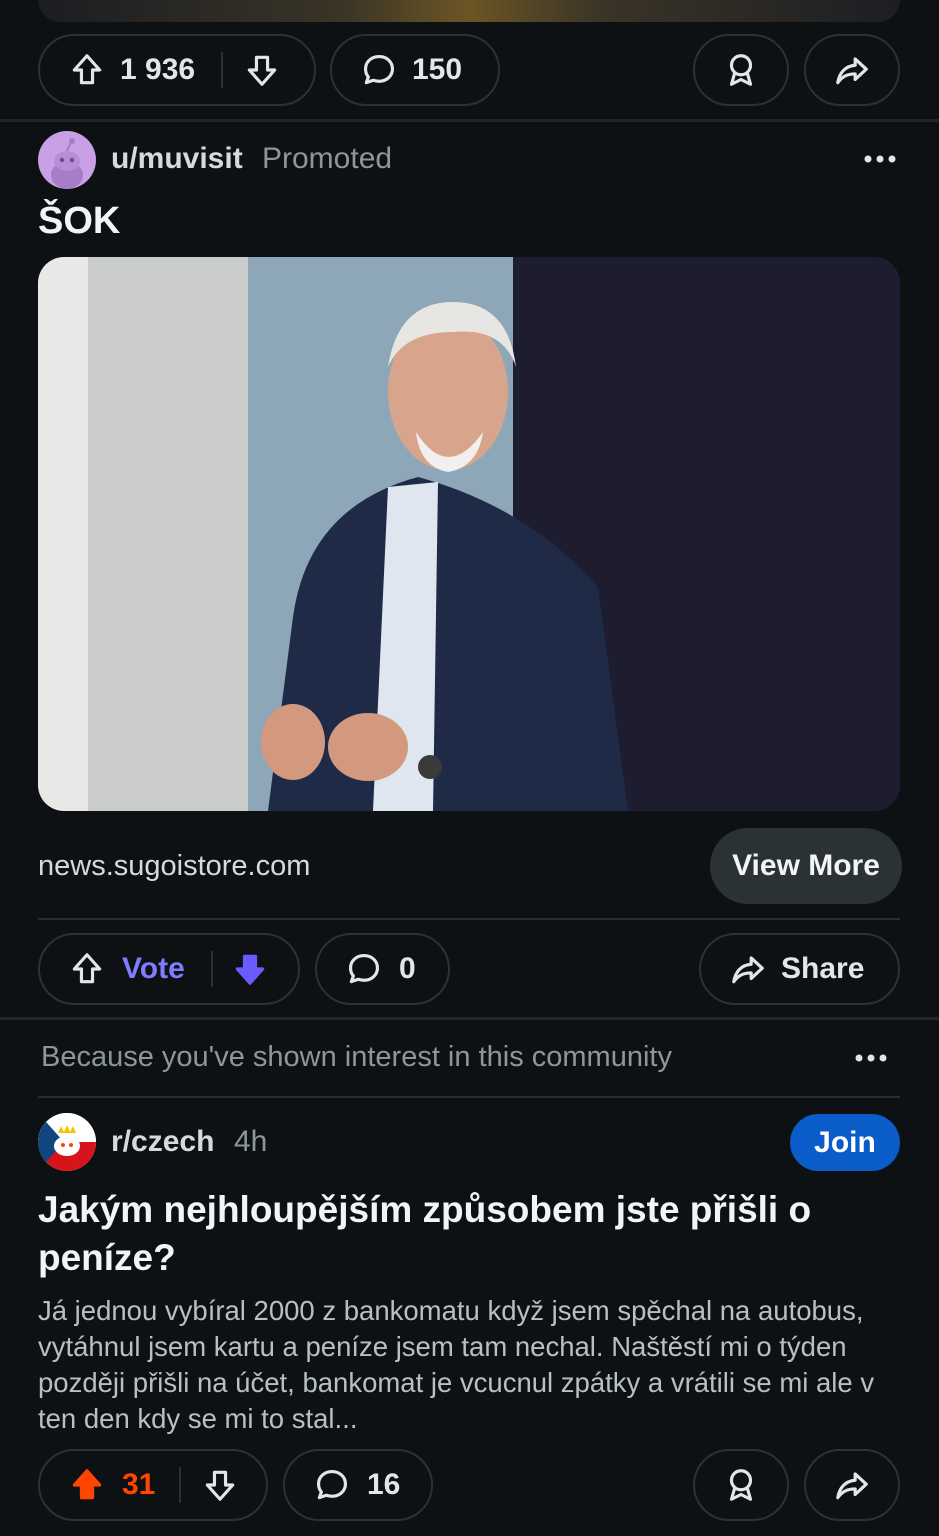 The image size is (939, 1536). I want to click on promoted-comments-button: 0, so click(382, 969).